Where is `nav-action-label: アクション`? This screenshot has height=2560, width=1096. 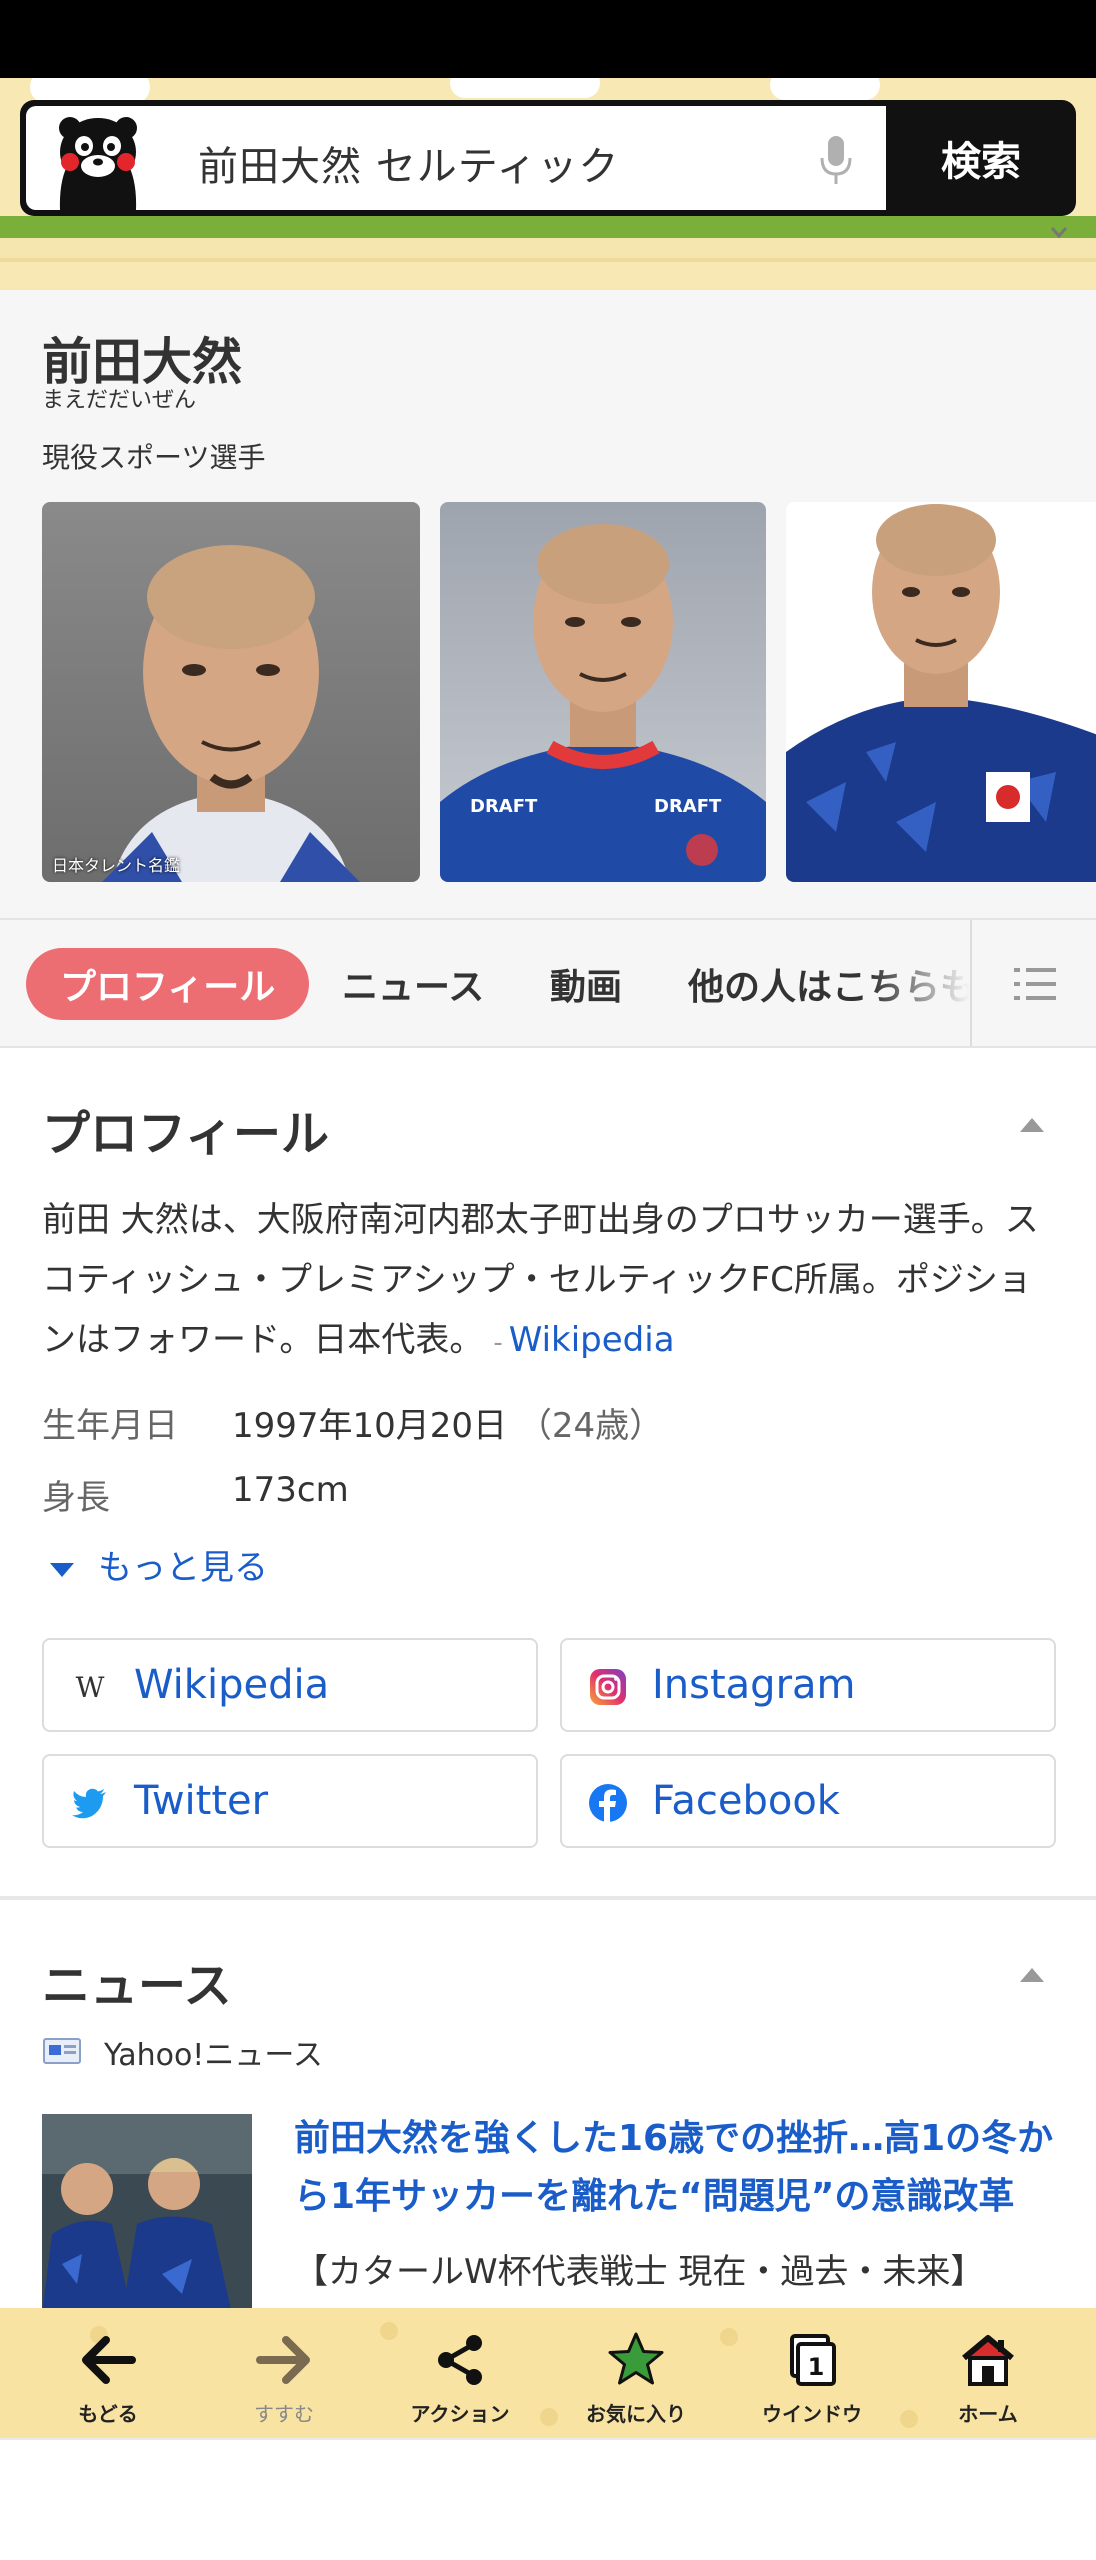 nav-action-label: アクション is located at coordinates (460, 2414).